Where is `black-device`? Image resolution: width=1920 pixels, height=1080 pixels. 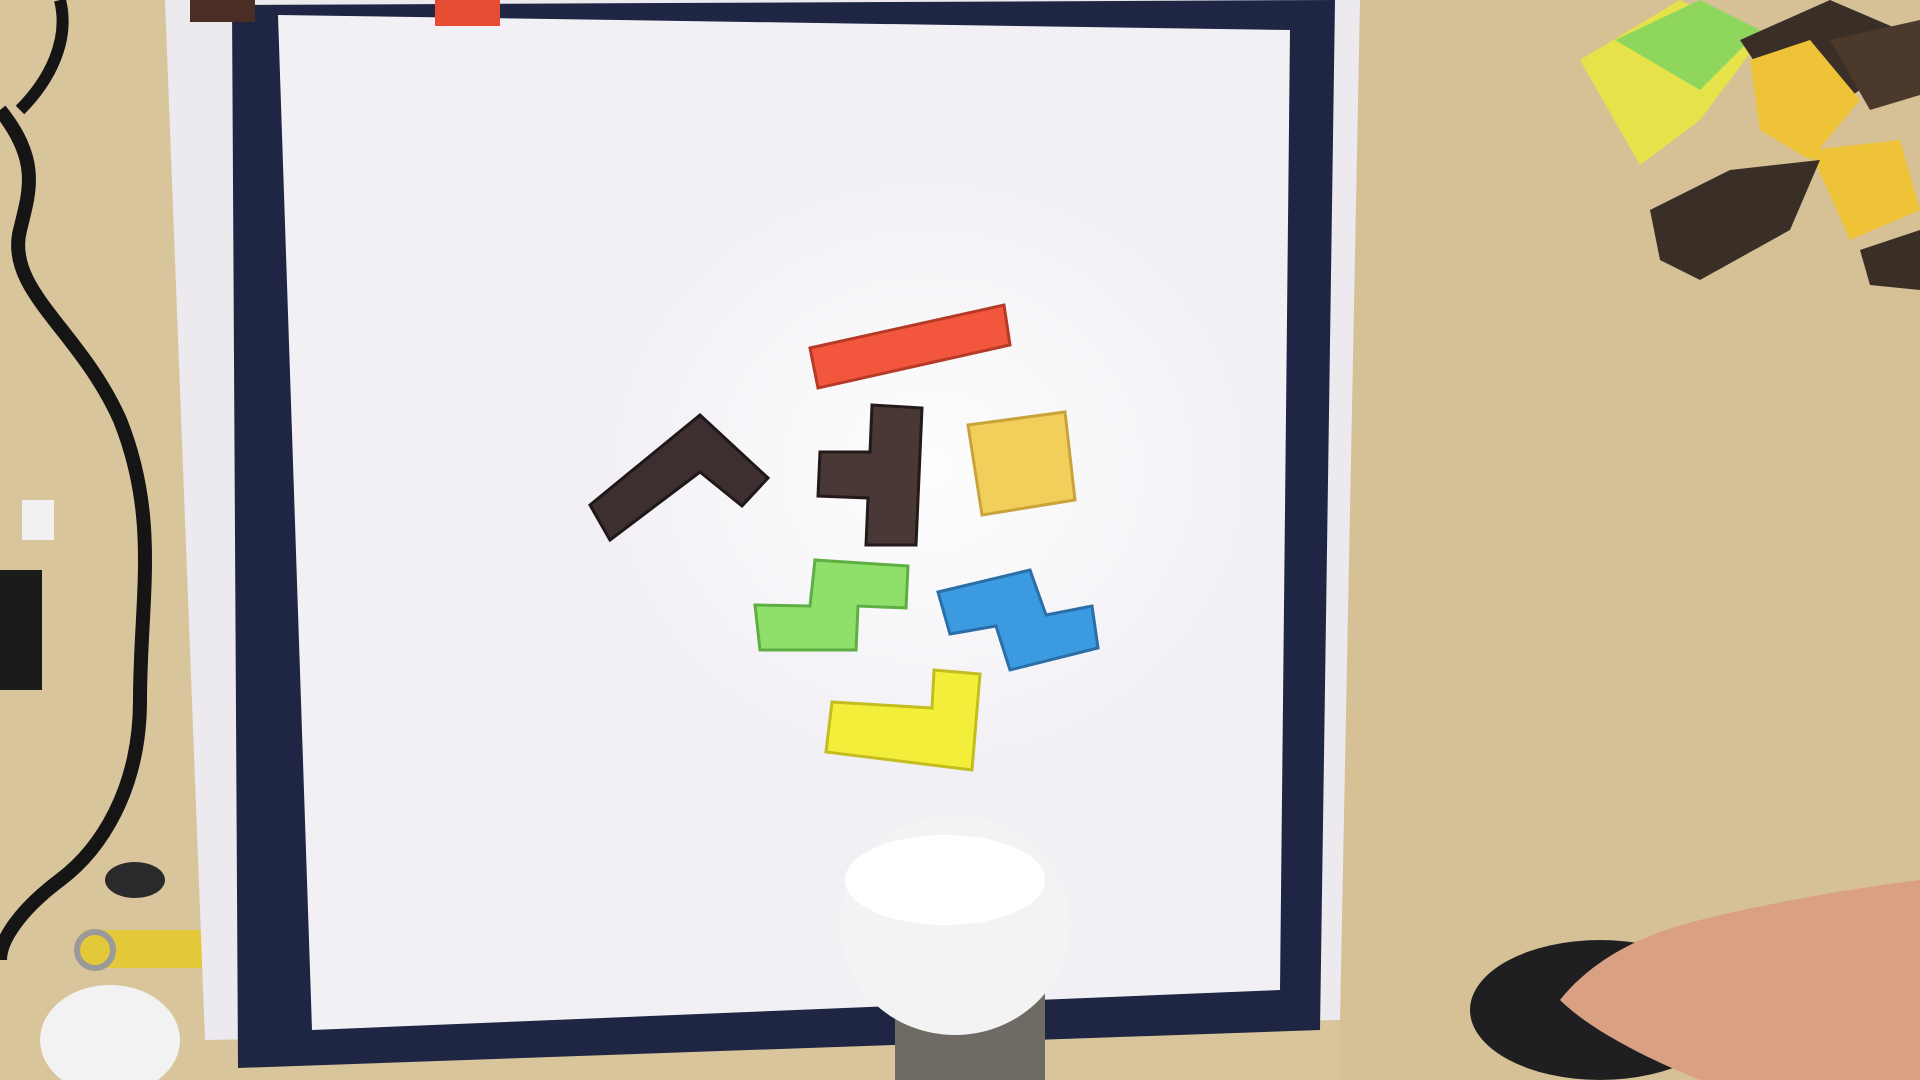 black-device is located at coordinates (21, 630).